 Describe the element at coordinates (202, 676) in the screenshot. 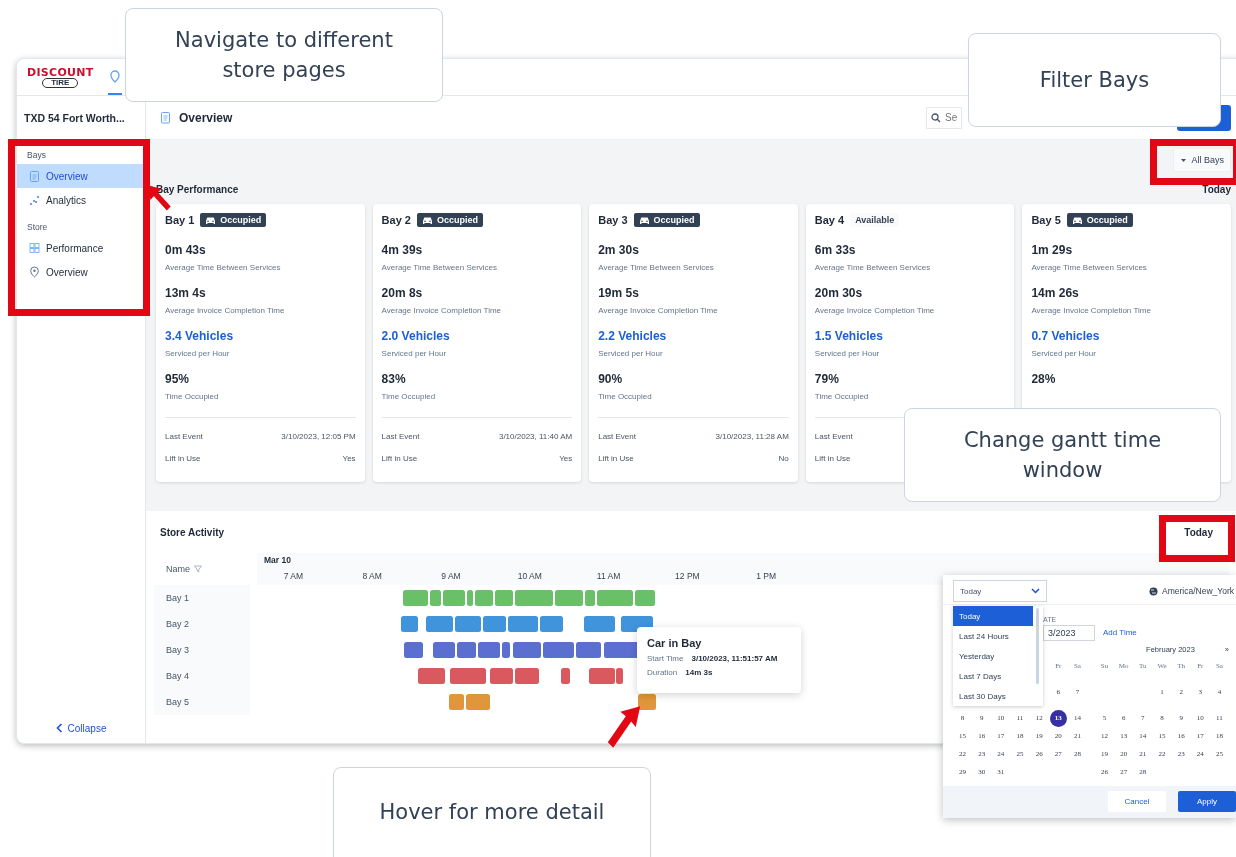

I see `row-name: Bay 4` at that location.